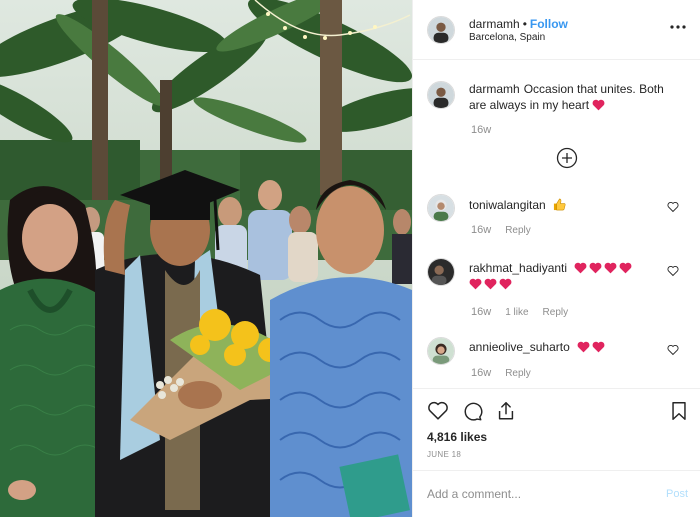 The image size is (700, 517). What do you see at coordinates (481, 130) in the screenshot?
I see `caption-time: 16w` at bounding box center [481, 130].